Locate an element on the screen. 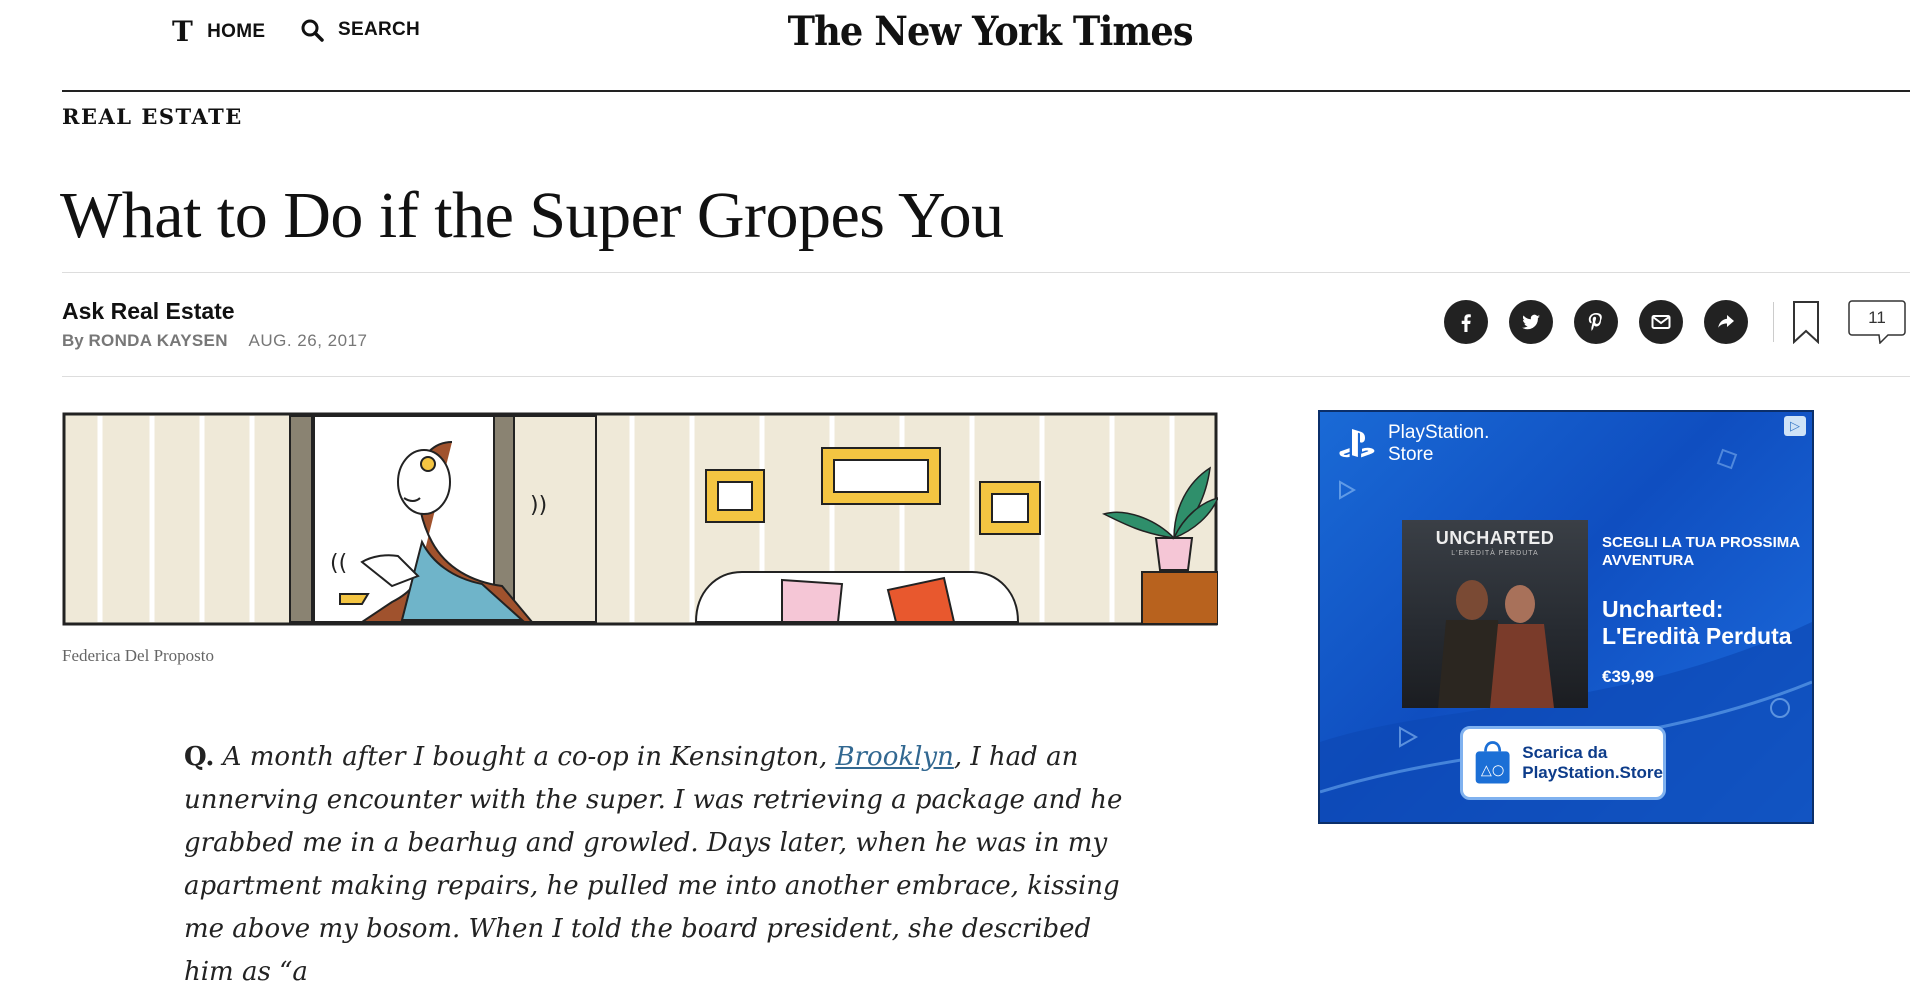 This screenshot has width=1920, height=994. twitter-icon is located at coordinates (1531, 322).